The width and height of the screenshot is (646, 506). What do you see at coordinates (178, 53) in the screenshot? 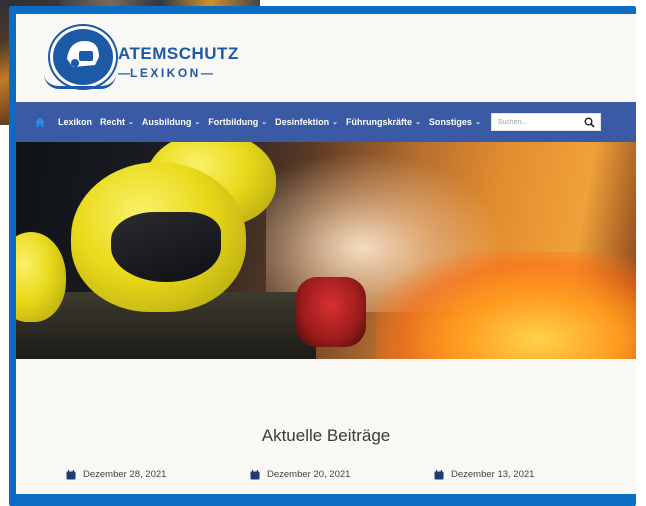
I see `logo-title: ATEMSCHUTZ` at bounding box center [178, 53].